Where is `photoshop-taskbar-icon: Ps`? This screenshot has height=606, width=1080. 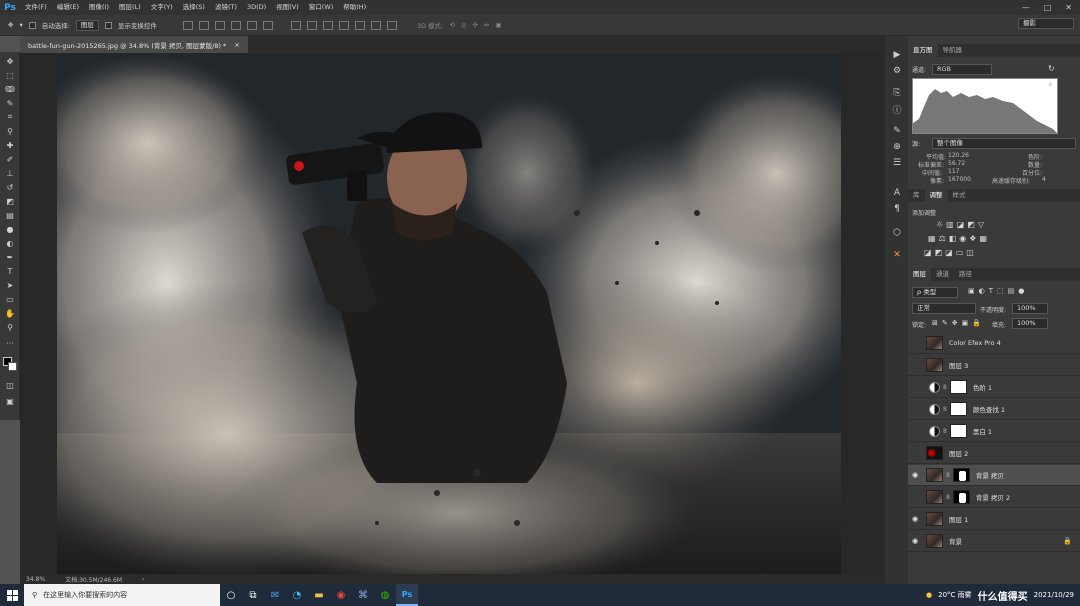 photoshop-taskbar-icon: Ps is located at coordinates (407, 595).